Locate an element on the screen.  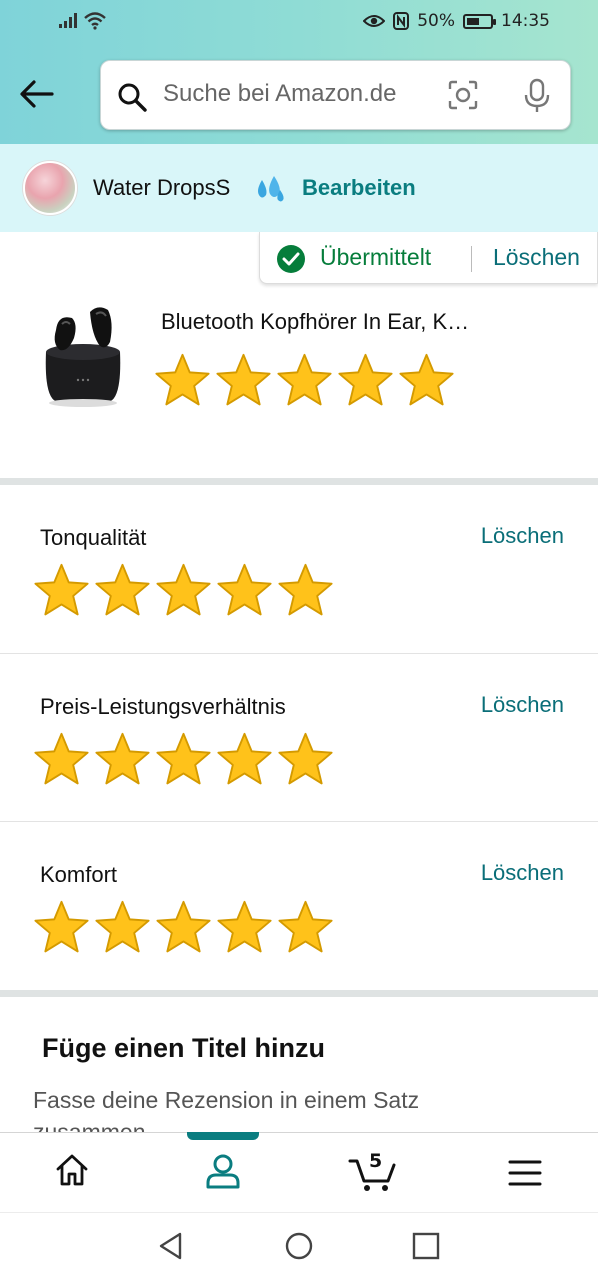
active-tab-indicator is located at coordinates (223, 1136).